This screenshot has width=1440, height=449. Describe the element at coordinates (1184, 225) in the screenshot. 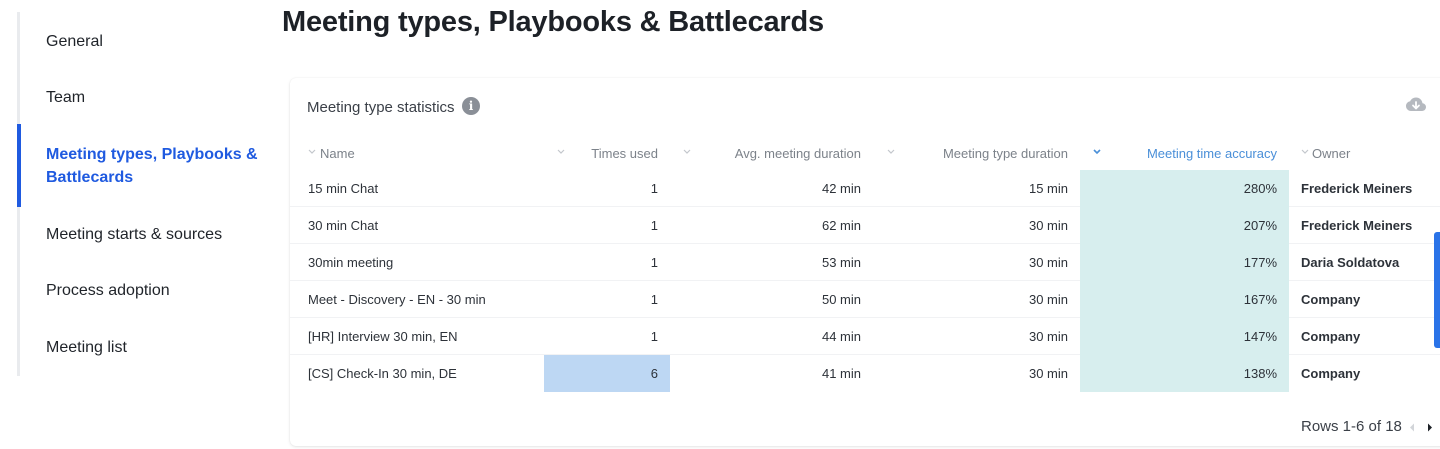

I see `cell-accuracy: 207%` at that location.